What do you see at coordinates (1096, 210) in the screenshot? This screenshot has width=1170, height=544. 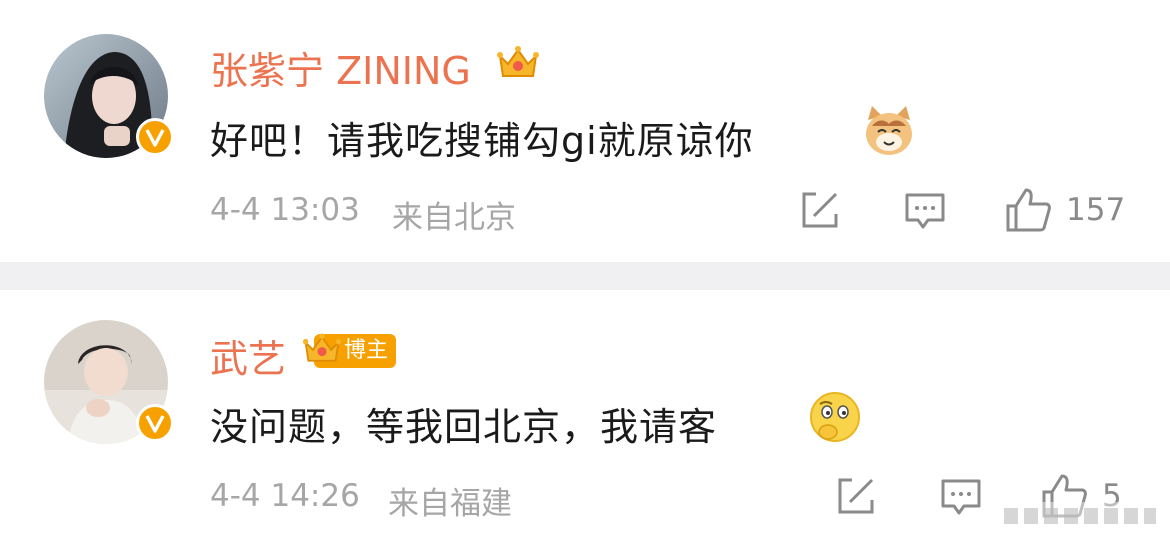 I see `like-count: 157` at bounding box center [1096, 210].